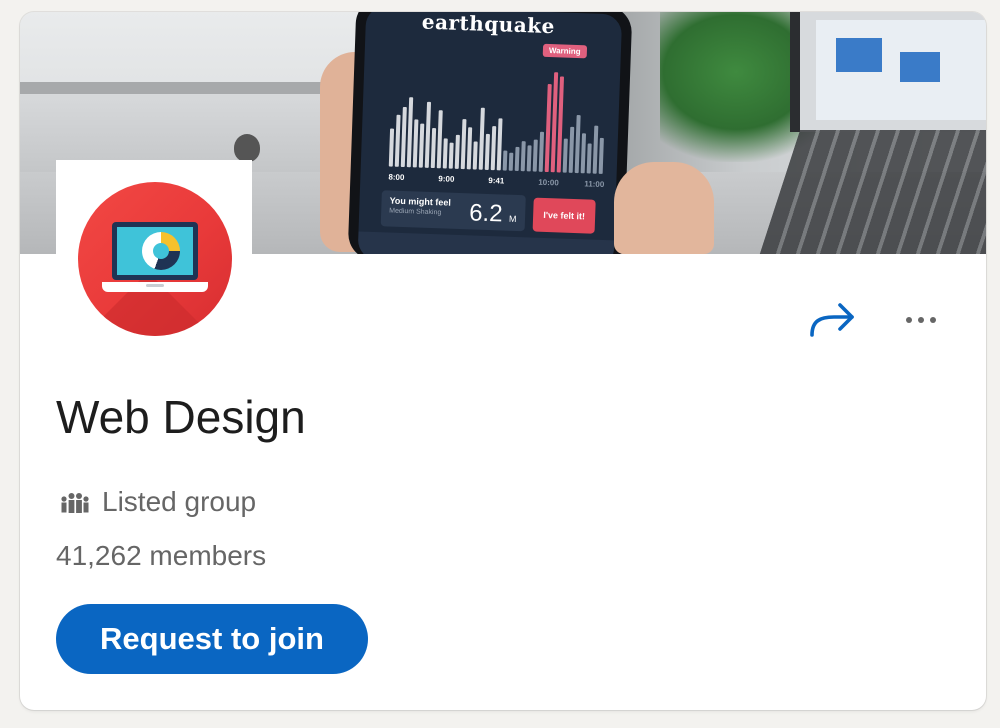 This screenshot has height=728, width=1000. I want to click on phone-magnitude-unit: M, so click(512, 218).